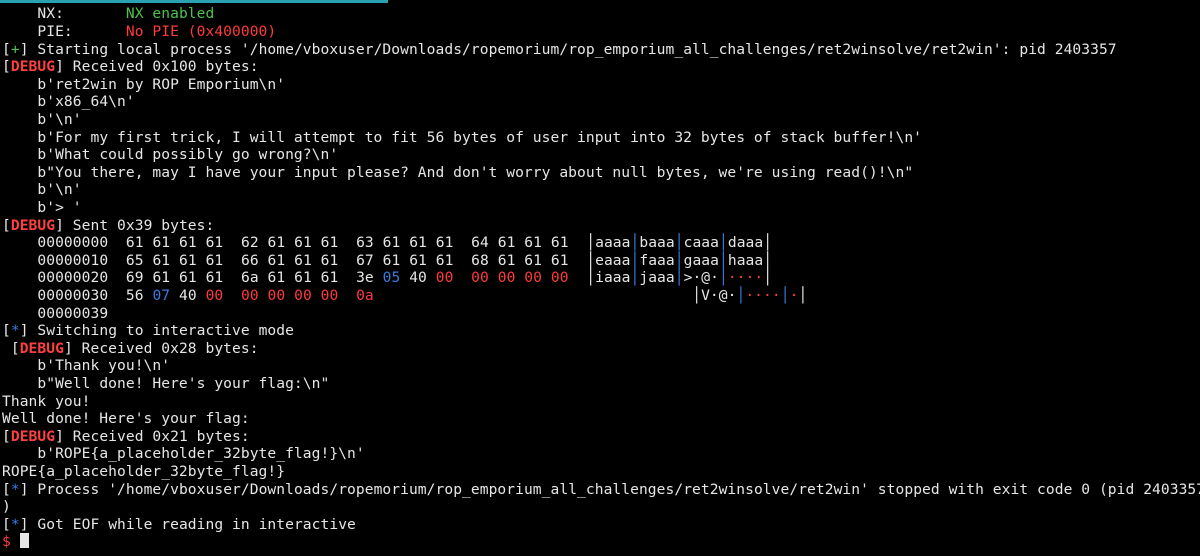 The image size is (1200, 556). Describe the element at coordinates (130, 348) in the screenshot. I see `debug-received-line: [DEBUG] Received 0x28 bytes:` at that location.